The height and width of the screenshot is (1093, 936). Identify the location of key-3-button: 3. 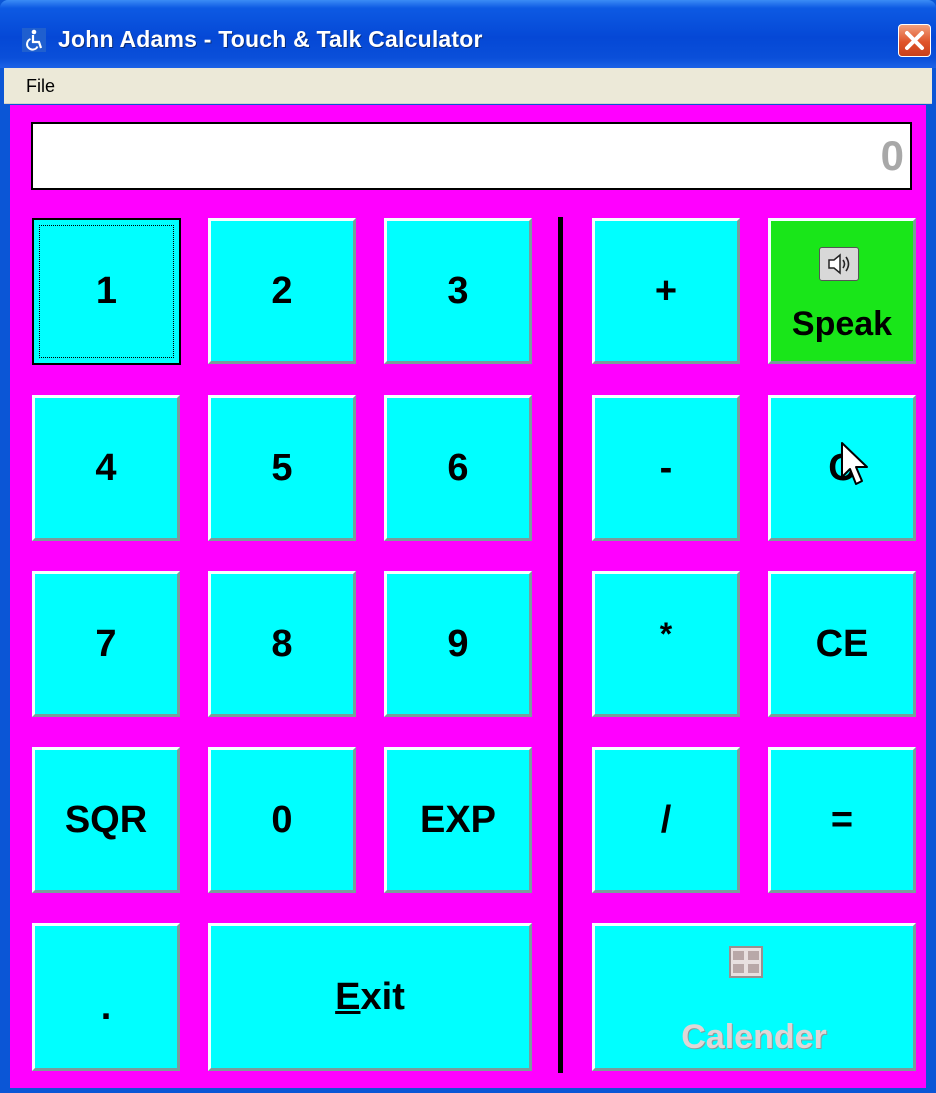
(458, 291).